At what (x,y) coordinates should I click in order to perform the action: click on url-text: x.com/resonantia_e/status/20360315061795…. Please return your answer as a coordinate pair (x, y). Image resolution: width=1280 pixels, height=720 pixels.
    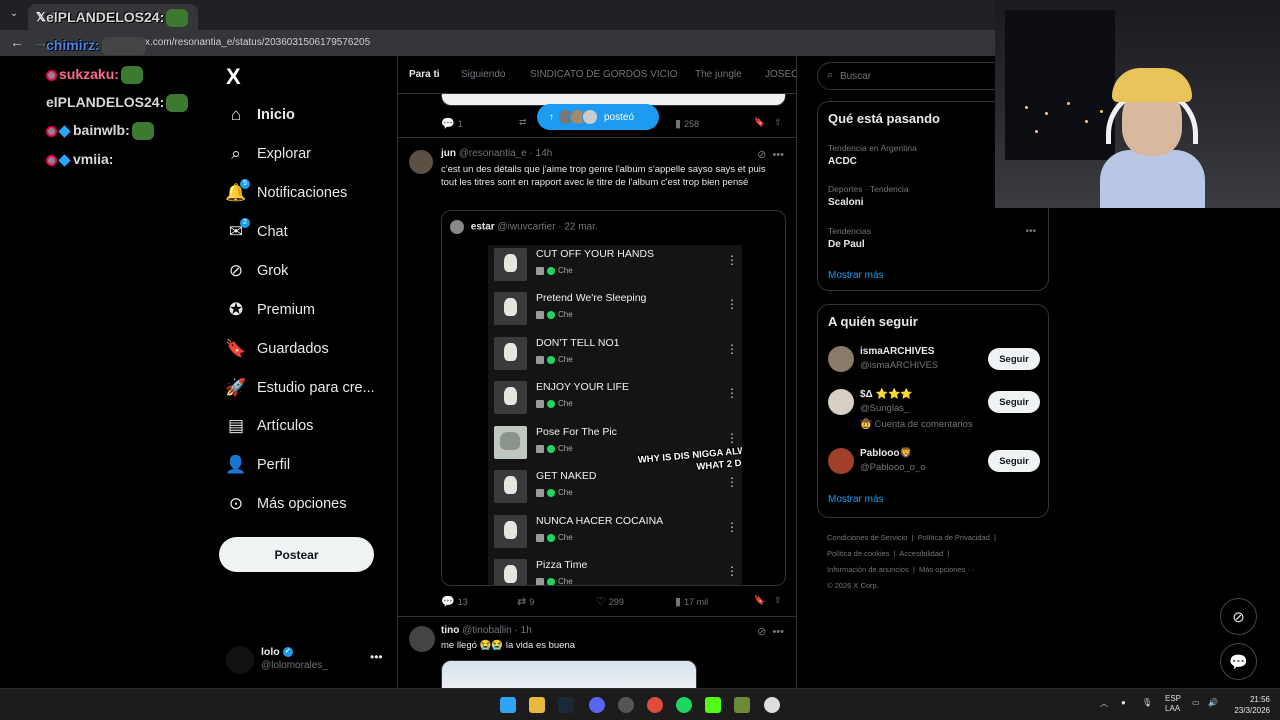
    Looking at the image, I should click on (257, 42).